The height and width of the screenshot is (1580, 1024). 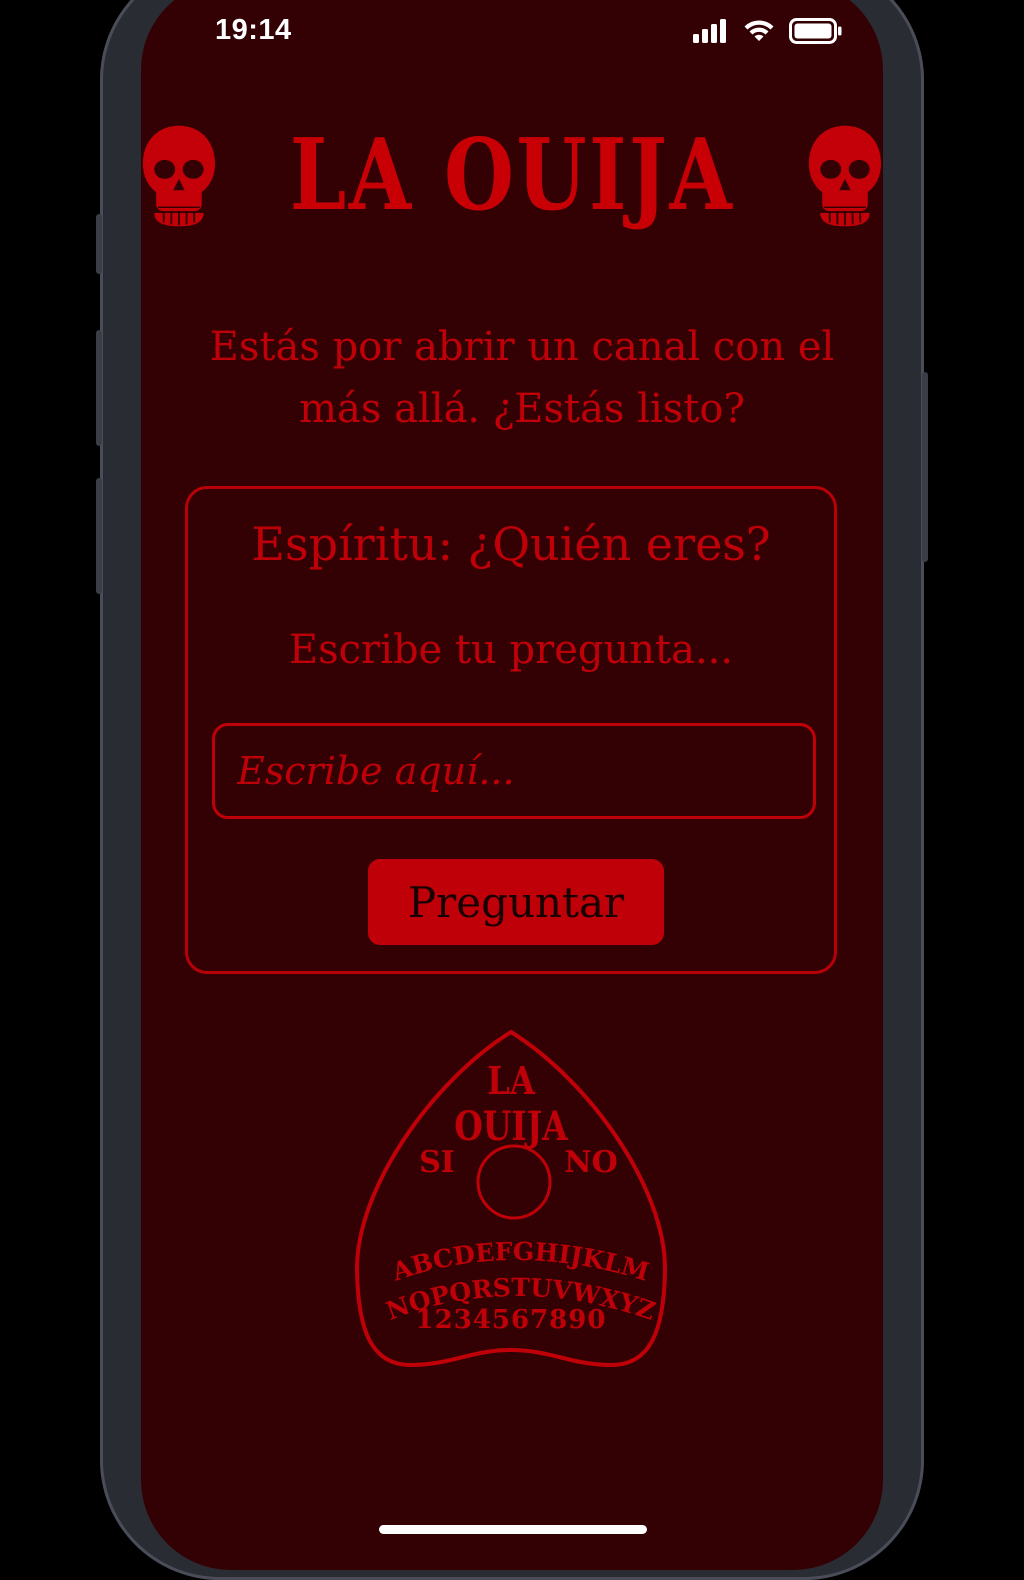 I want to click on card-title: Espíritu: ¿Quién eres?, so click(x=511, y=544).